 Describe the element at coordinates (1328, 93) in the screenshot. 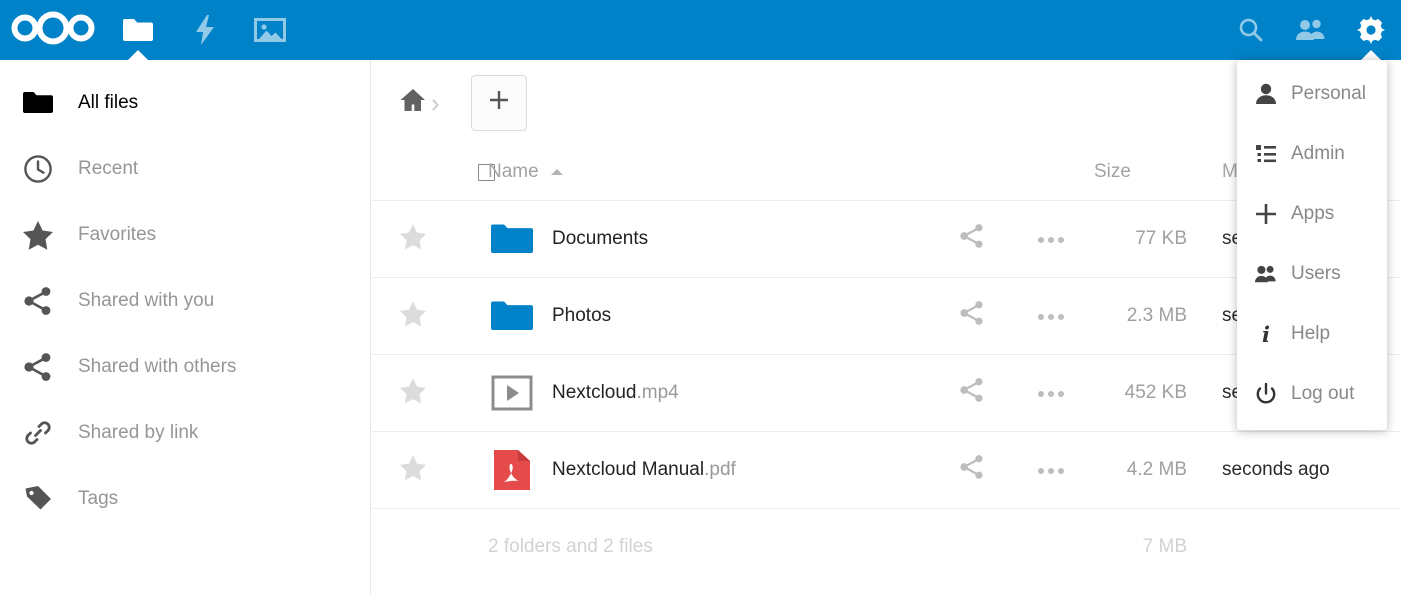

I see `menu-item-label: Personal` at that location.